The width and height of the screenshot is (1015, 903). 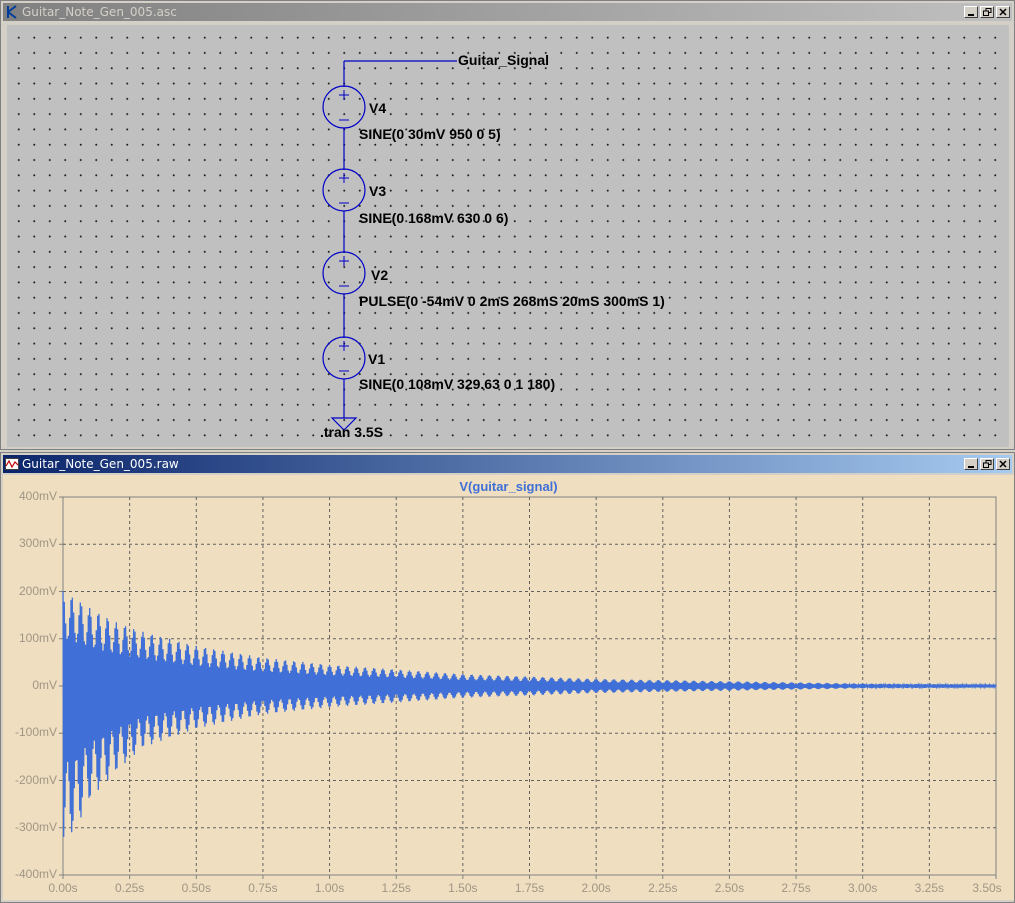 I want to click on component-name-v4: V4, so click(x=377, y=108).